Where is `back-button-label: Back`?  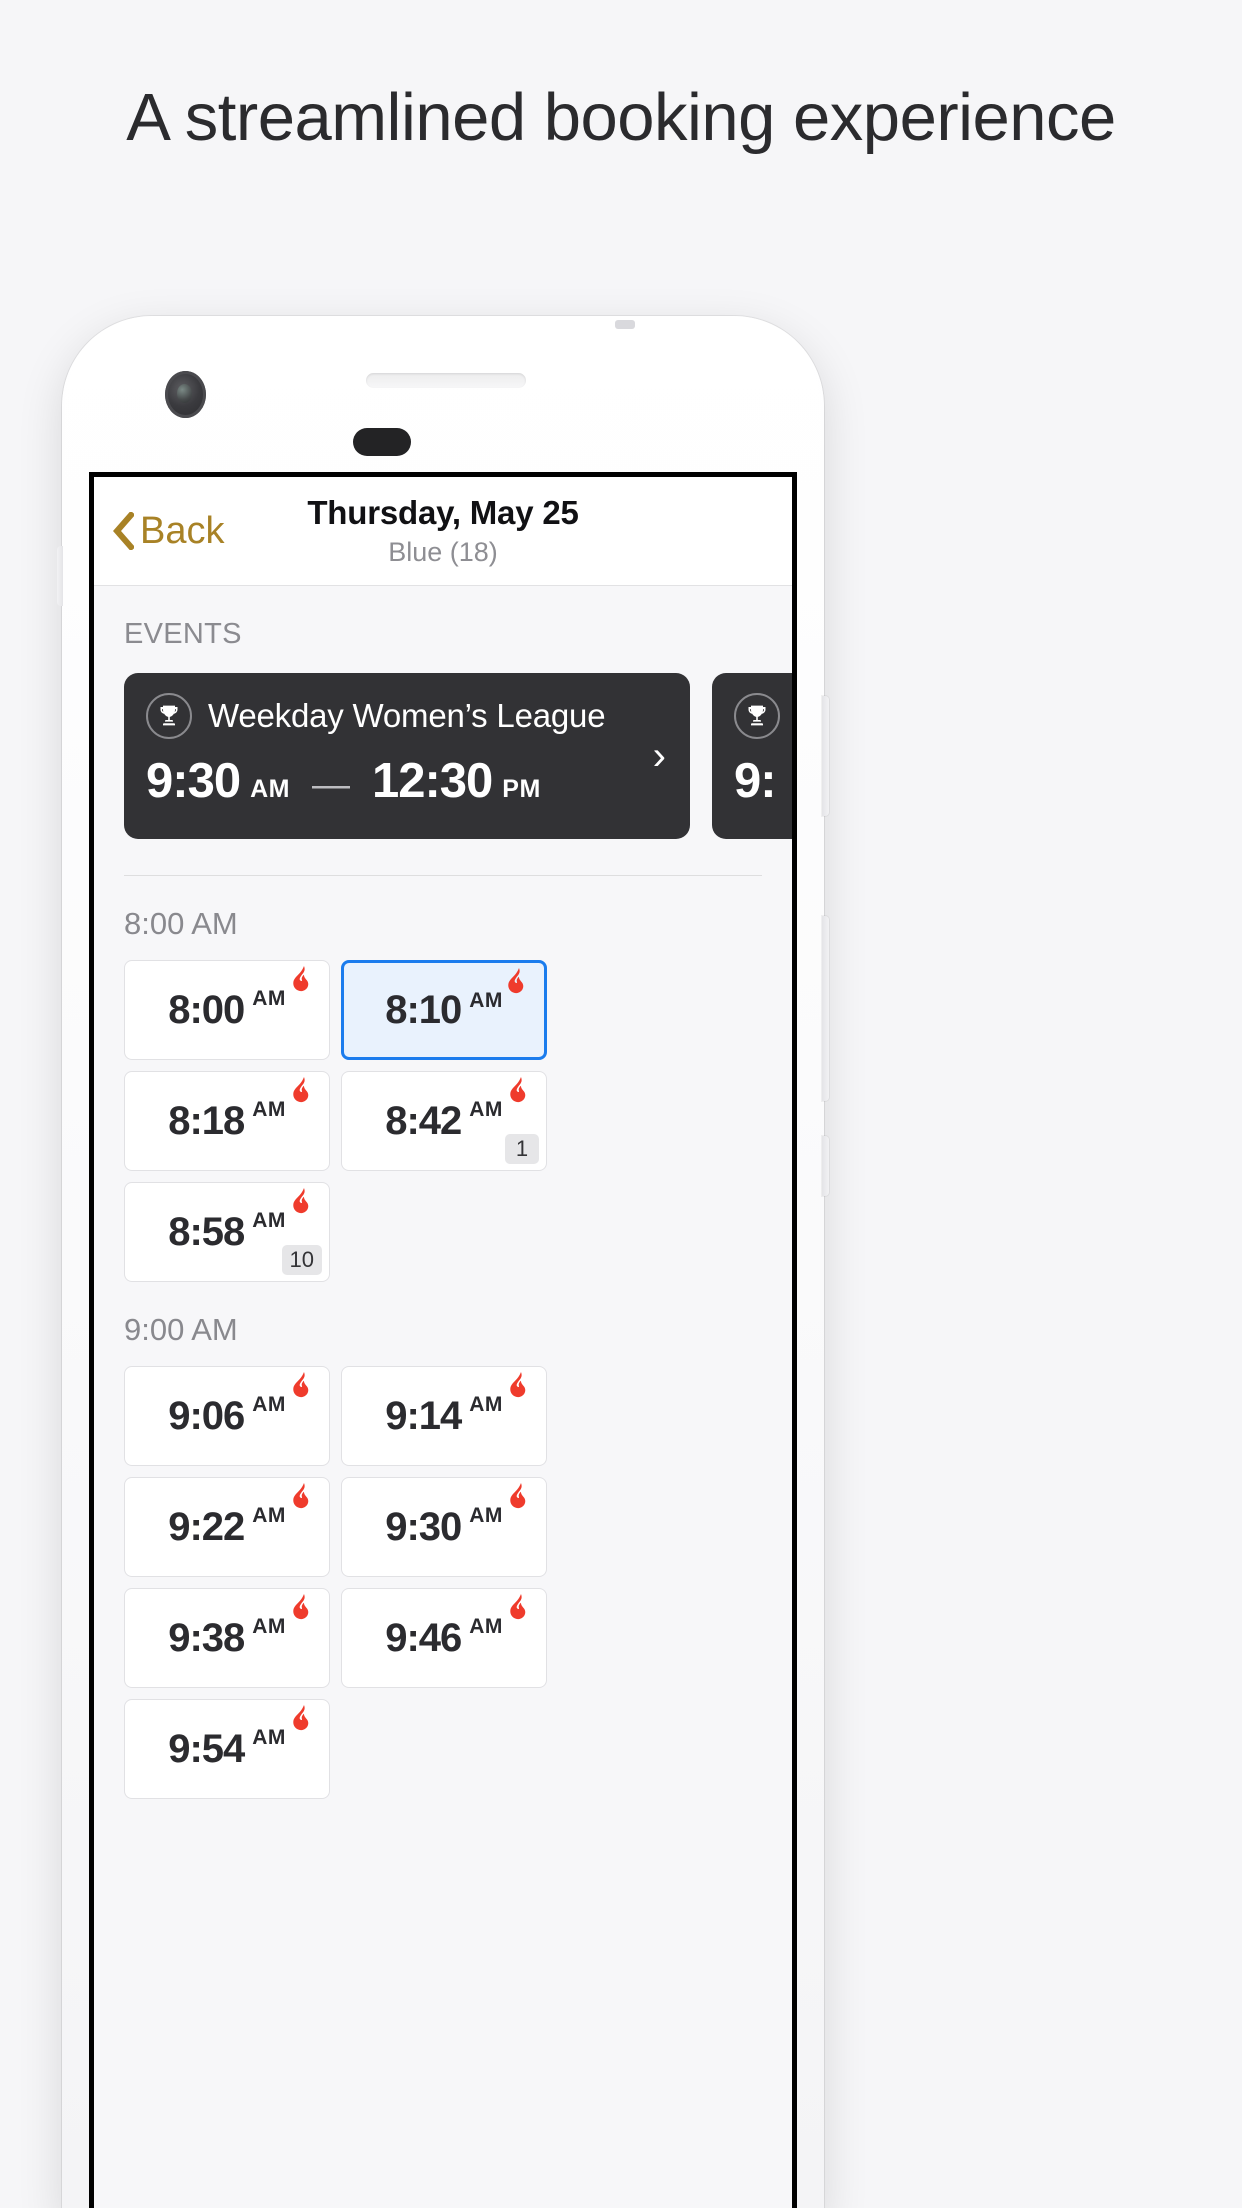 back-button-label: Back is located at coordinates (182, 531).